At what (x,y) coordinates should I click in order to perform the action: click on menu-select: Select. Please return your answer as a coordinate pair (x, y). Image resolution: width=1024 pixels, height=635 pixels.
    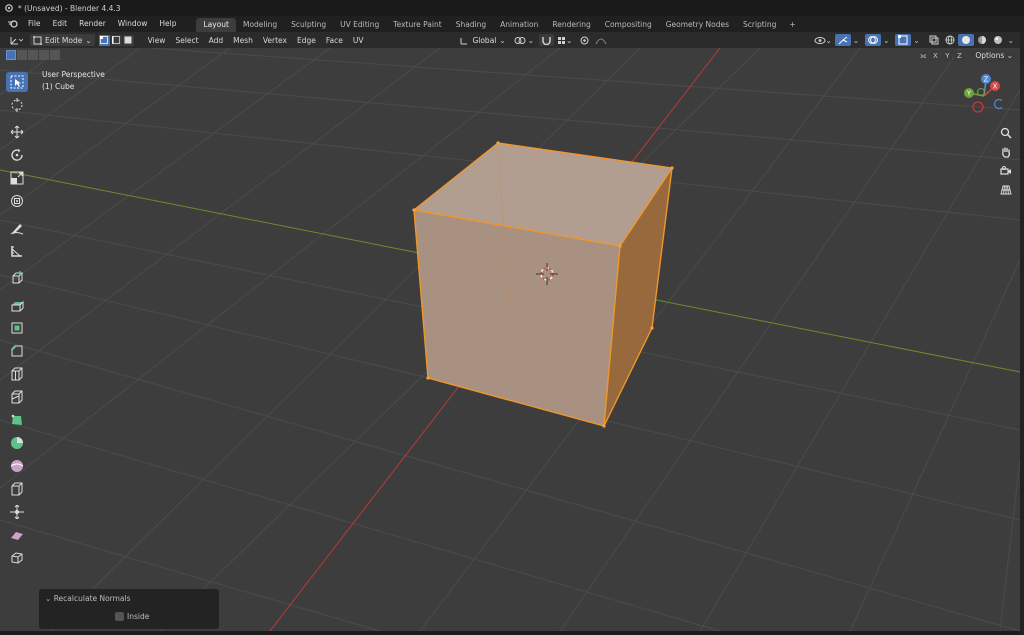
    Looking at the image, I should click on (186, 40).